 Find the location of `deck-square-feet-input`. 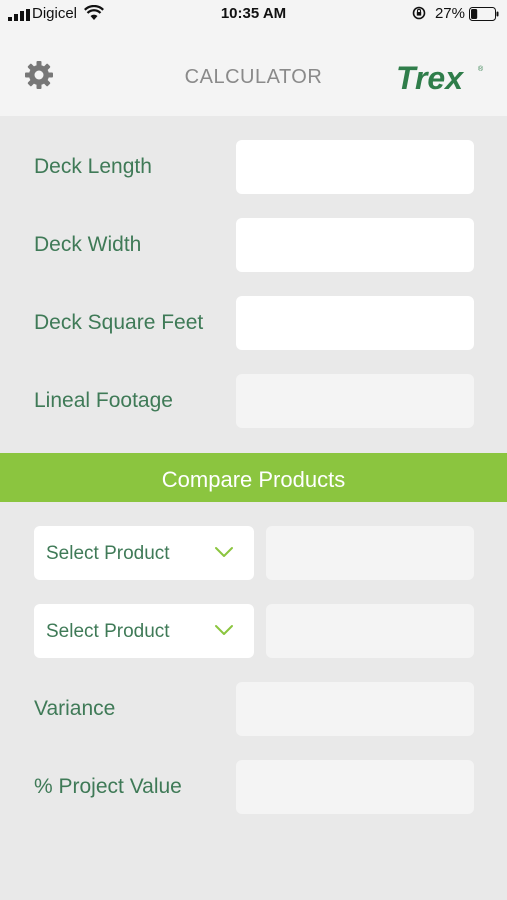

deck-square-feet-input is located at coordinates (355, 323).